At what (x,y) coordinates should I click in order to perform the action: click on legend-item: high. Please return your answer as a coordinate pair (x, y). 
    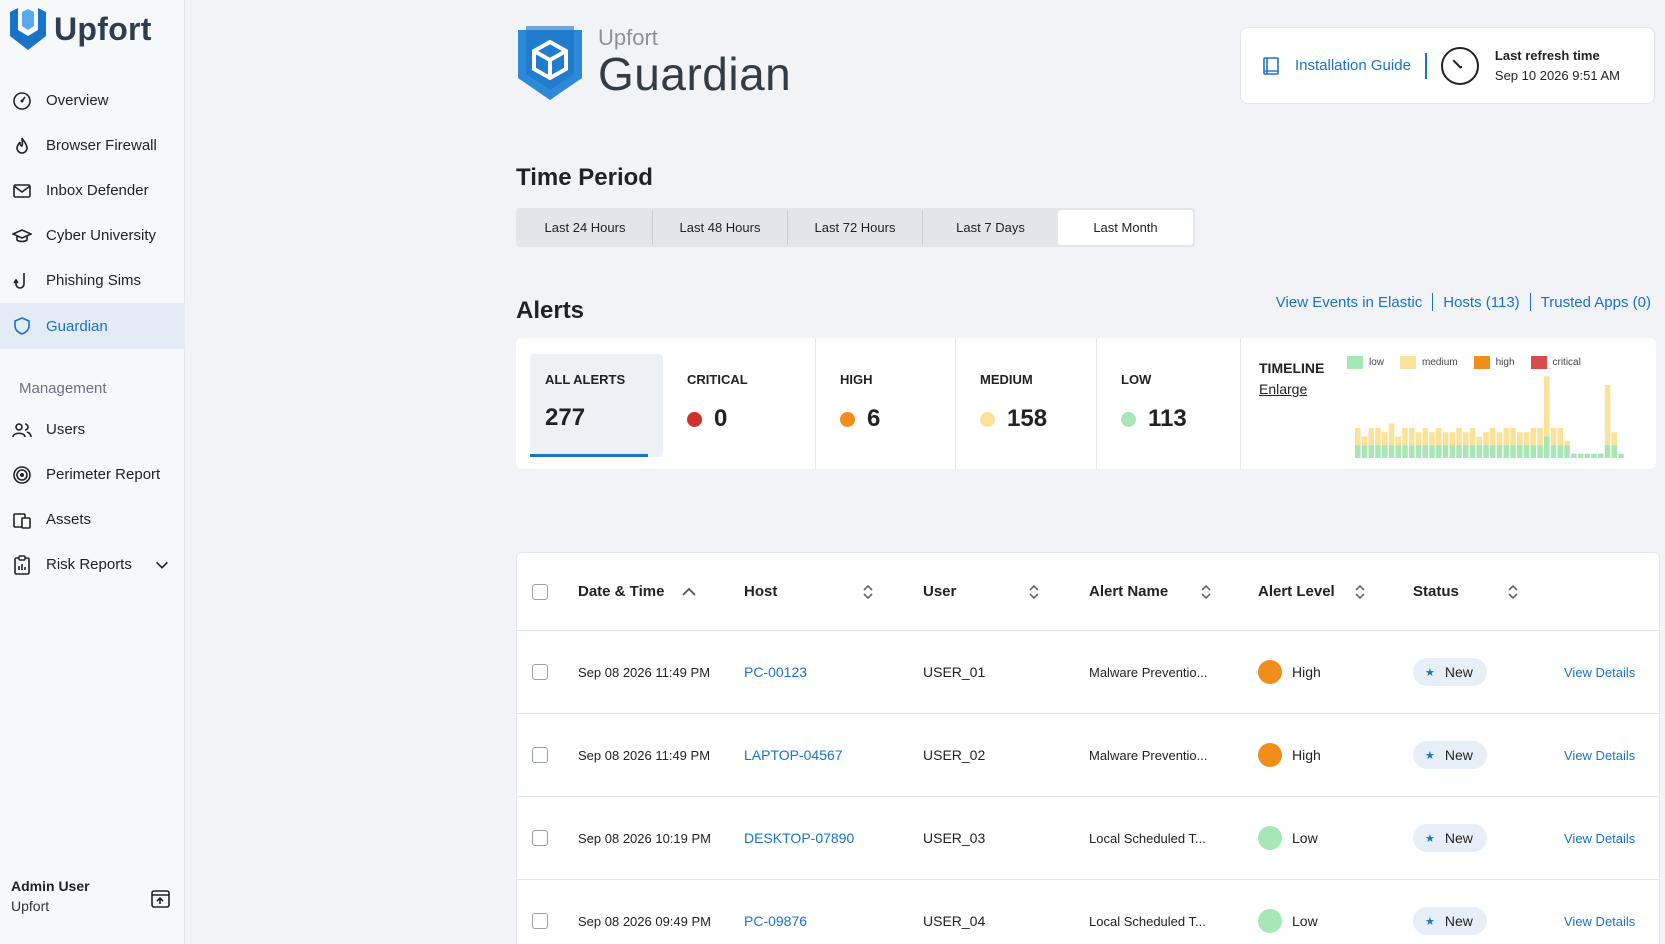
    Looking at the image, I should click on (1494, 362).